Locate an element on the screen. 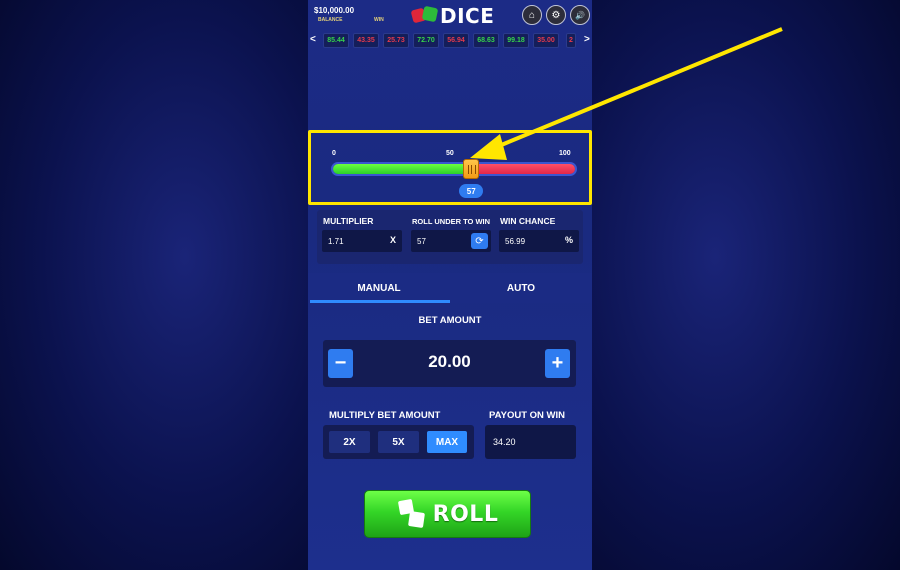  logo: DICE is located at coordinates (452, 16).